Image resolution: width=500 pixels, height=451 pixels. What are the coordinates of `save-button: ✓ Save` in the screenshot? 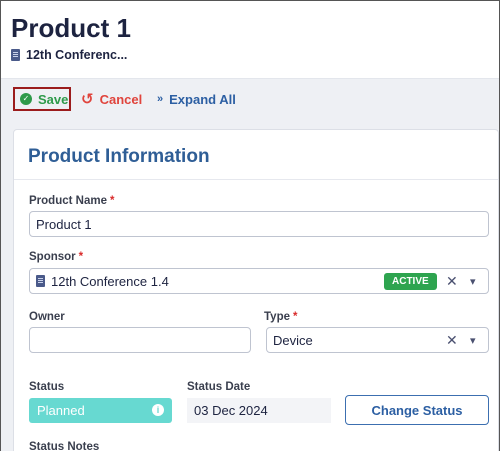 It's located at (42, 99).